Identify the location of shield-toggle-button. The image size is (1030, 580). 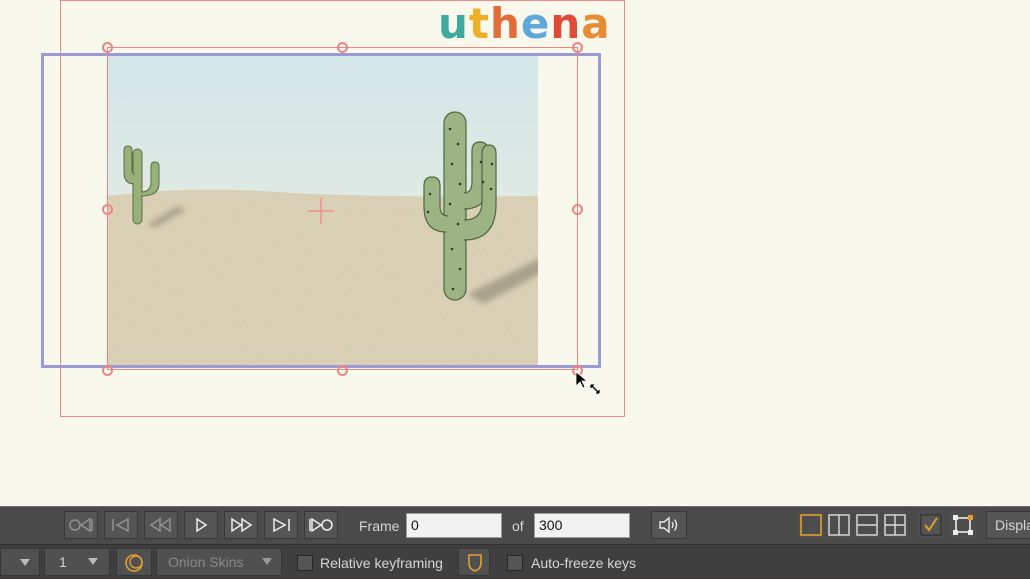
(474, 562).